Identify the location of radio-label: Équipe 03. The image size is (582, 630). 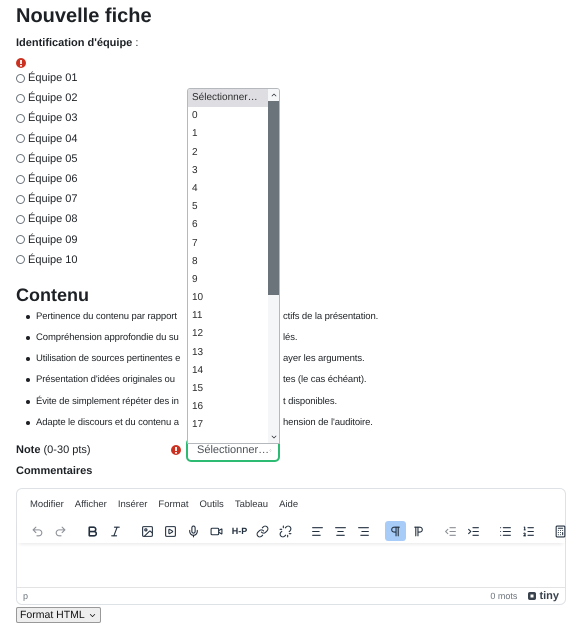
(53, 118).